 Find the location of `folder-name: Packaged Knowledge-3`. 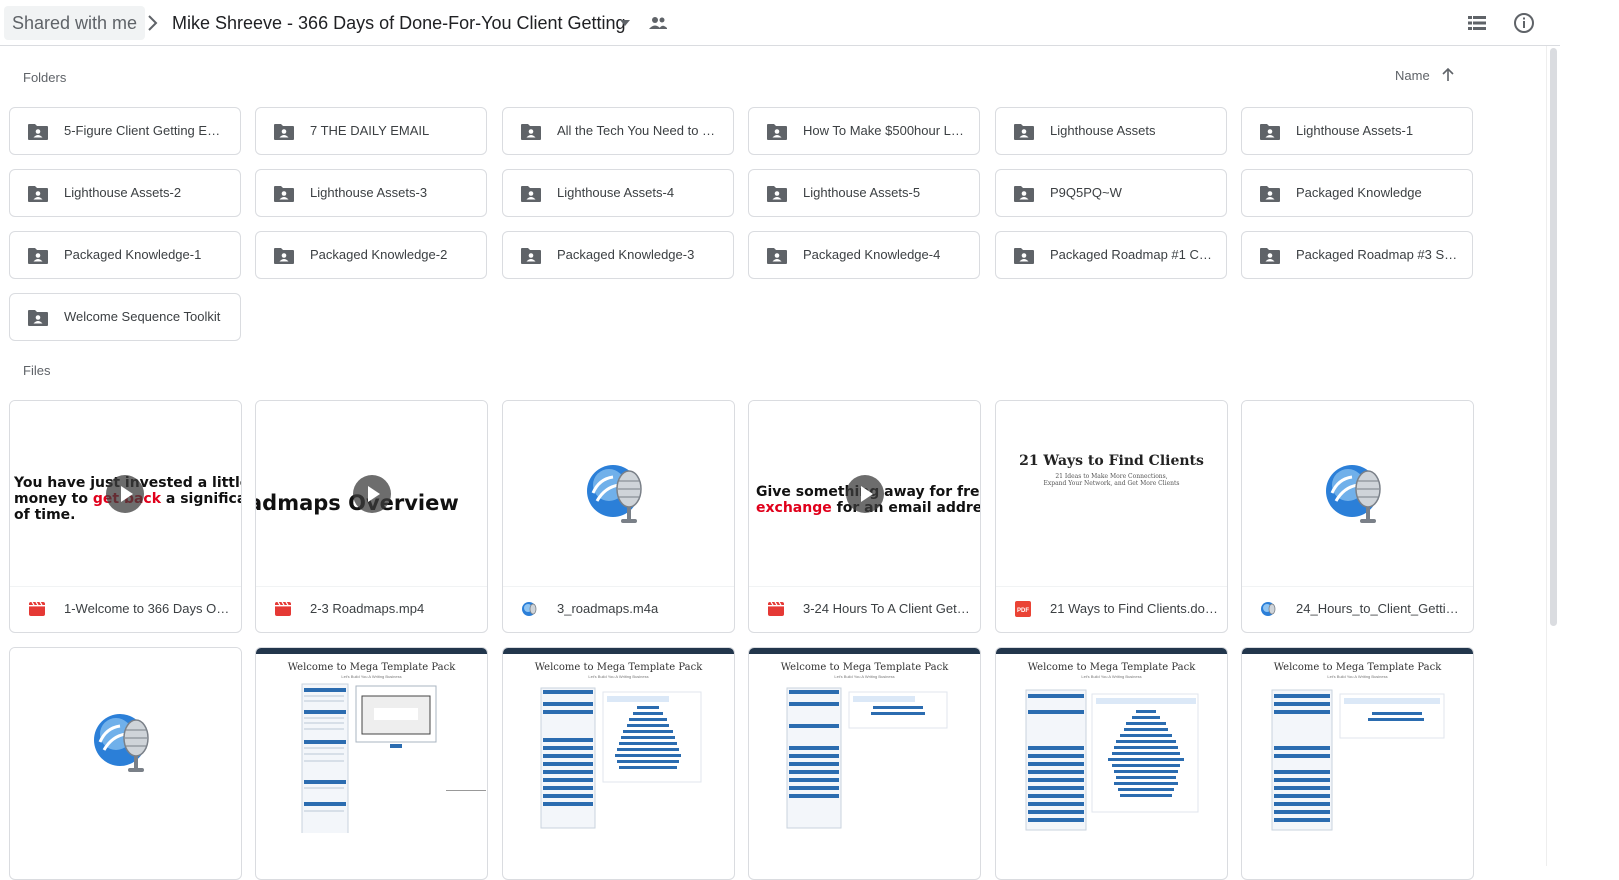

folder-name: Packaged Knowledge-3 is located at coordinates (626, 254).